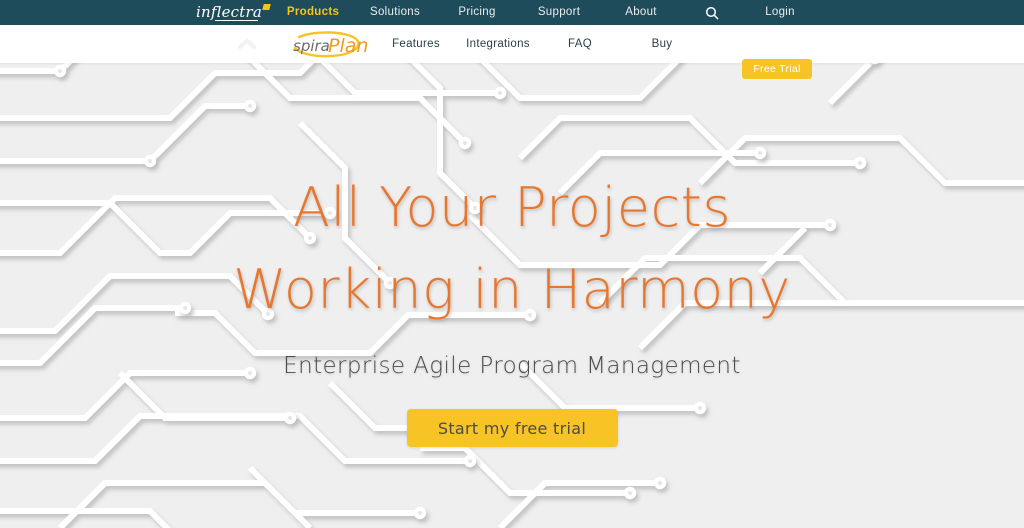 This screenshot has width=1024, height=528. I want to click on hero-subheadline: Enterprise Agile Program Management, so click(512, 366).